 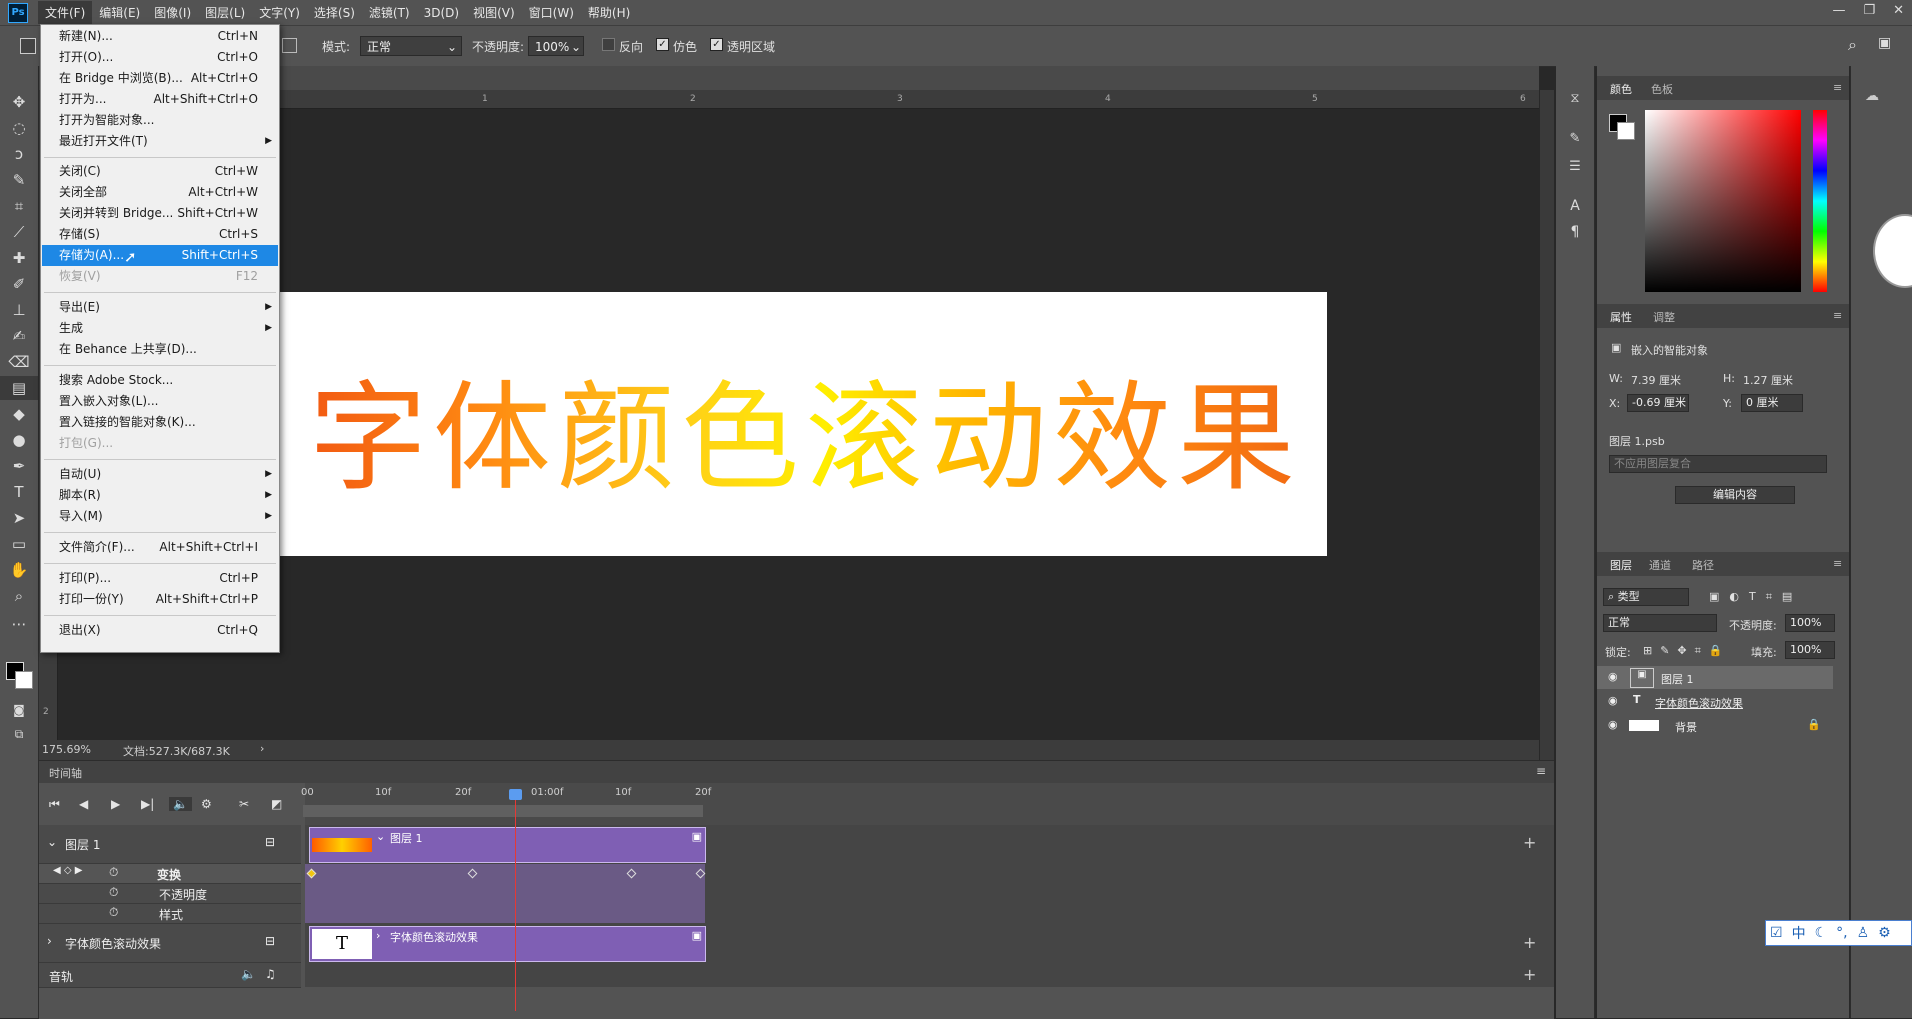 What do you see at coordinates (119, 12) in the screenshot?
I see `menu-edit: 编辑(E)` at bounding box center [119, 12].